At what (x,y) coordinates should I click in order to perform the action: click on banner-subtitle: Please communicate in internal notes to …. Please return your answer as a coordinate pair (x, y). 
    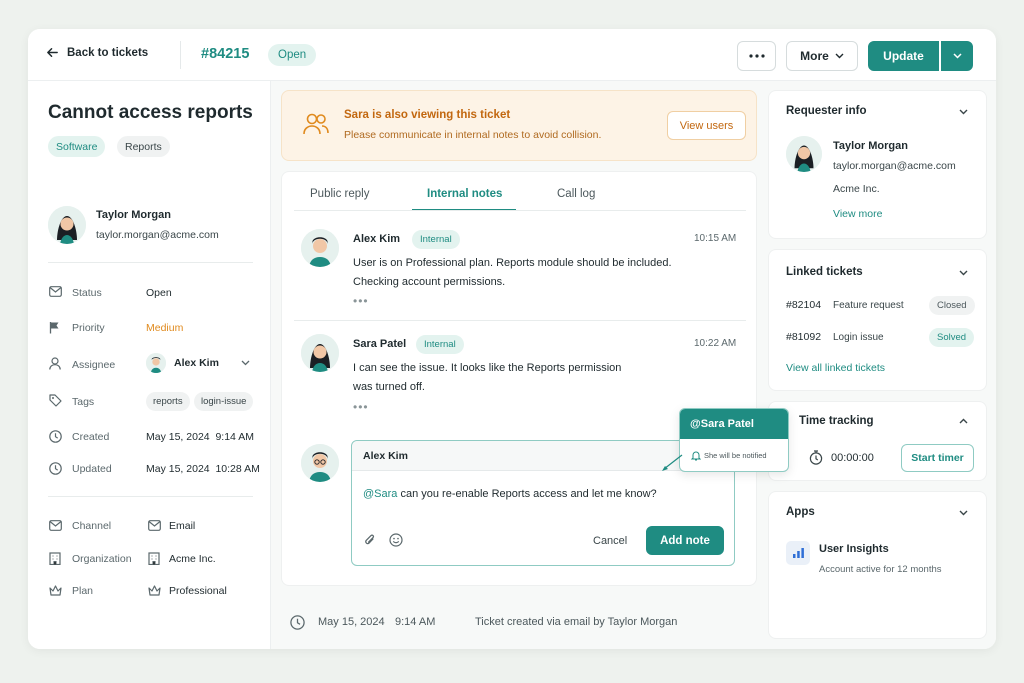
    Looking at the image, I should click on (473, 135).